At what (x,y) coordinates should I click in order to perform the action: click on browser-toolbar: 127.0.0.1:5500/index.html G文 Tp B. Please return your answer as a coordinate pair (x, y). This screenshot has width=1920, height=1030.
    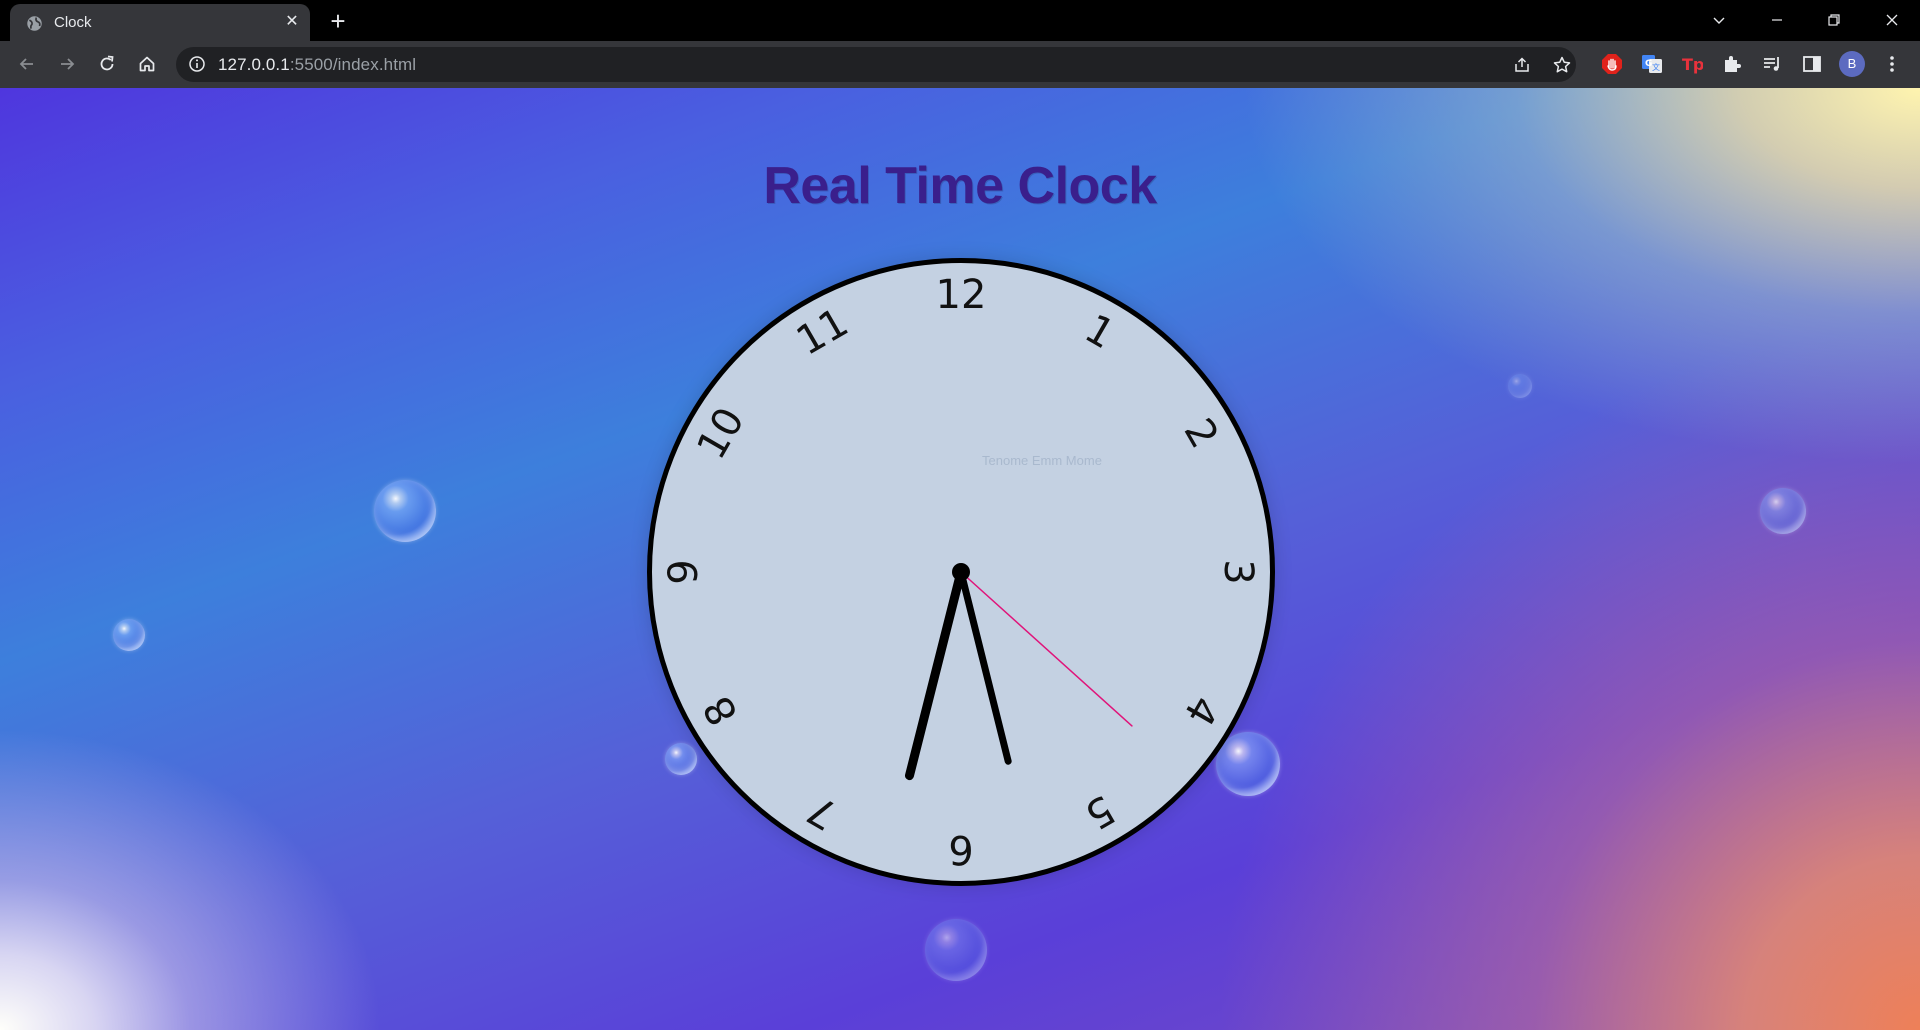
    Looking at the image, I should click on (960, 64).